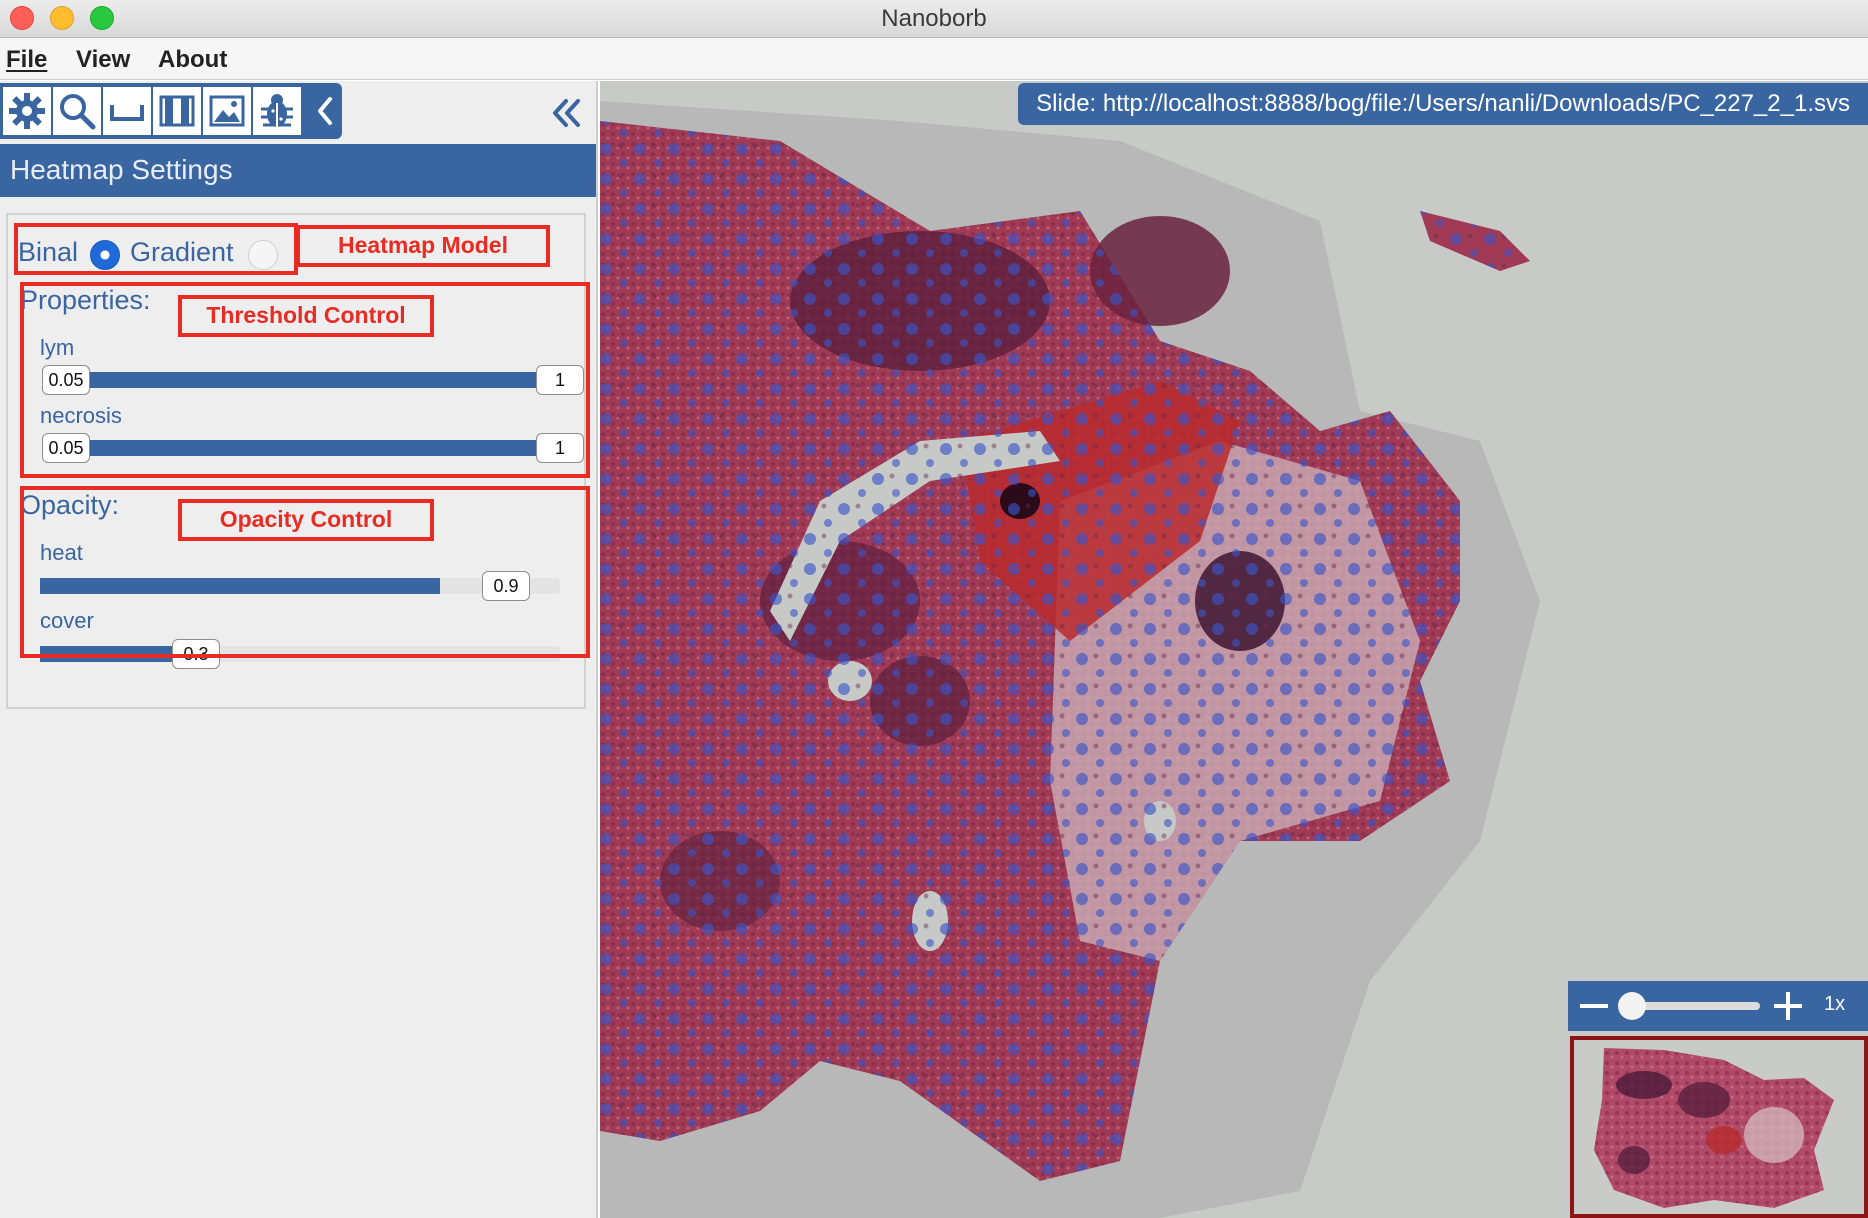 The height and width of the screenshot is (1218, 1868). I want to click on title-bar: Nanoborb, so click(934, 19).